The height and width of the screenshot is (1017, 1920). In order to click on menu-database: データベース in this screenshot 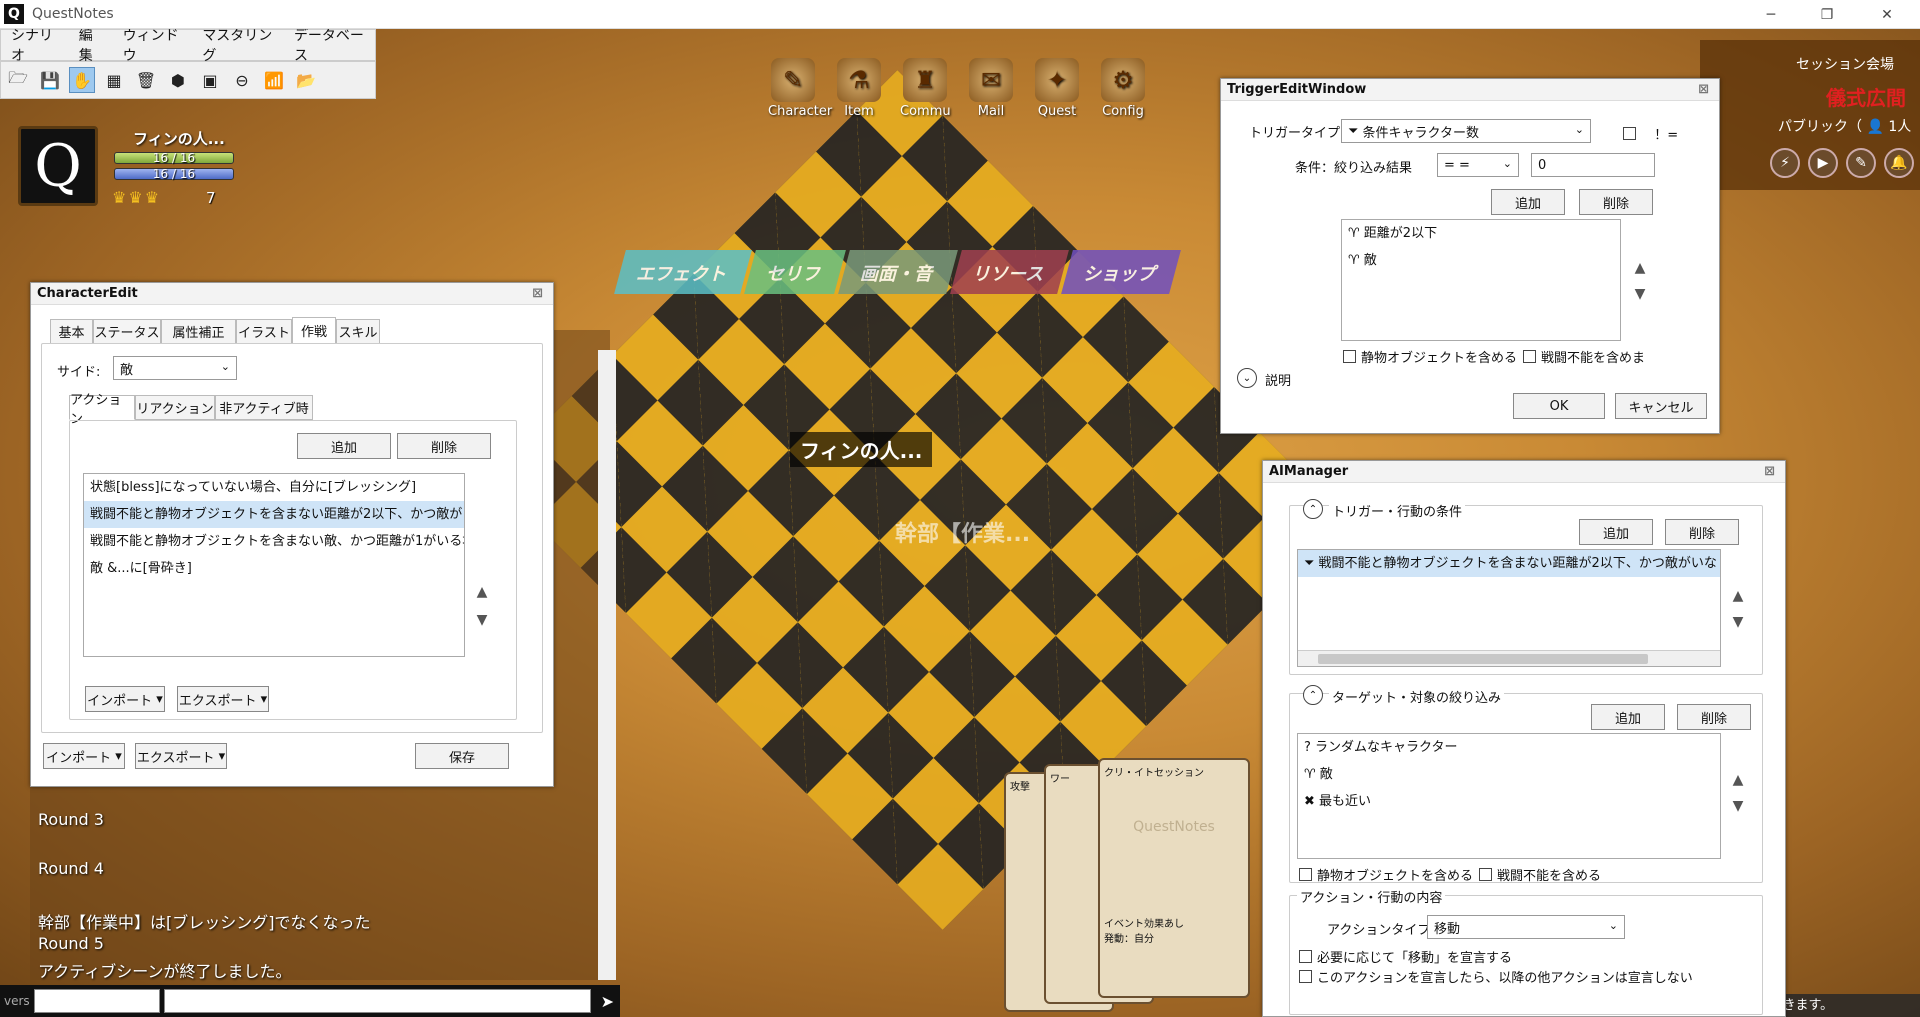, I will do `click(329, 45)`.